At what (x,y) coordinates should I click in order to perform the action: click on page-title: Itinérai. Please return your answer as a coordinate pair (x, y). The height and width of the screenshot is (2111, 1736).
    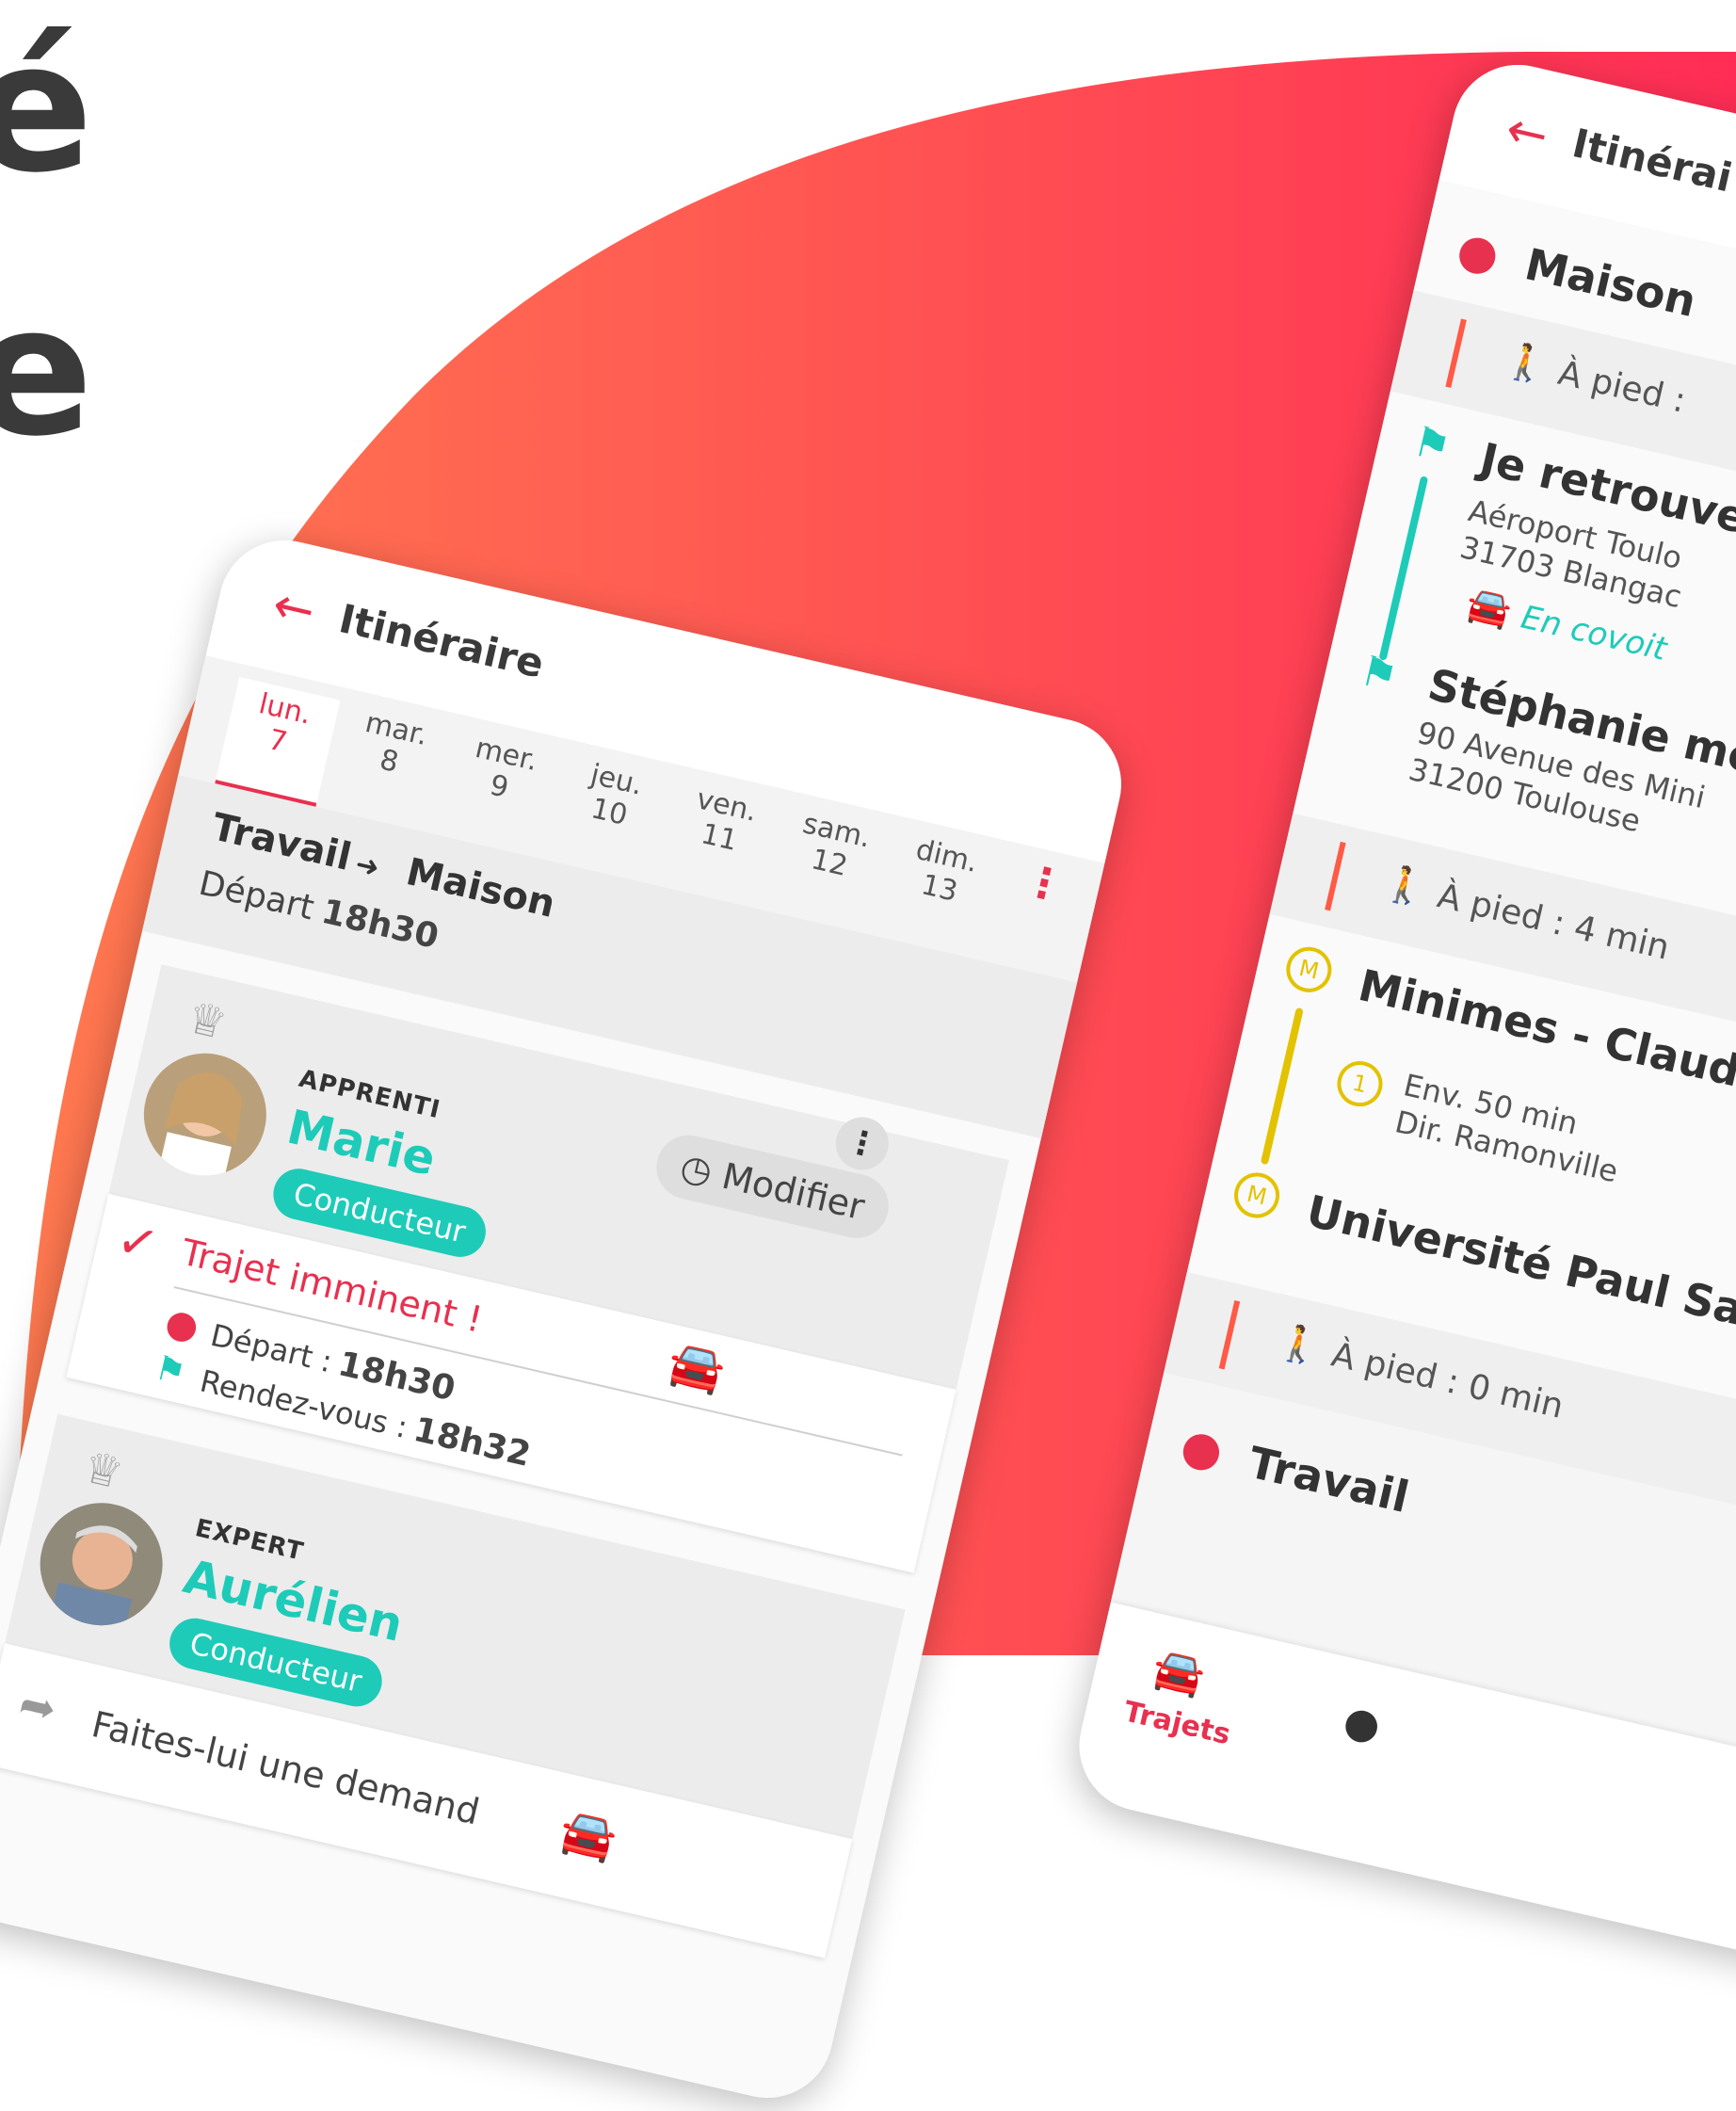
    Looking at the image, I should click on (1652, 160).